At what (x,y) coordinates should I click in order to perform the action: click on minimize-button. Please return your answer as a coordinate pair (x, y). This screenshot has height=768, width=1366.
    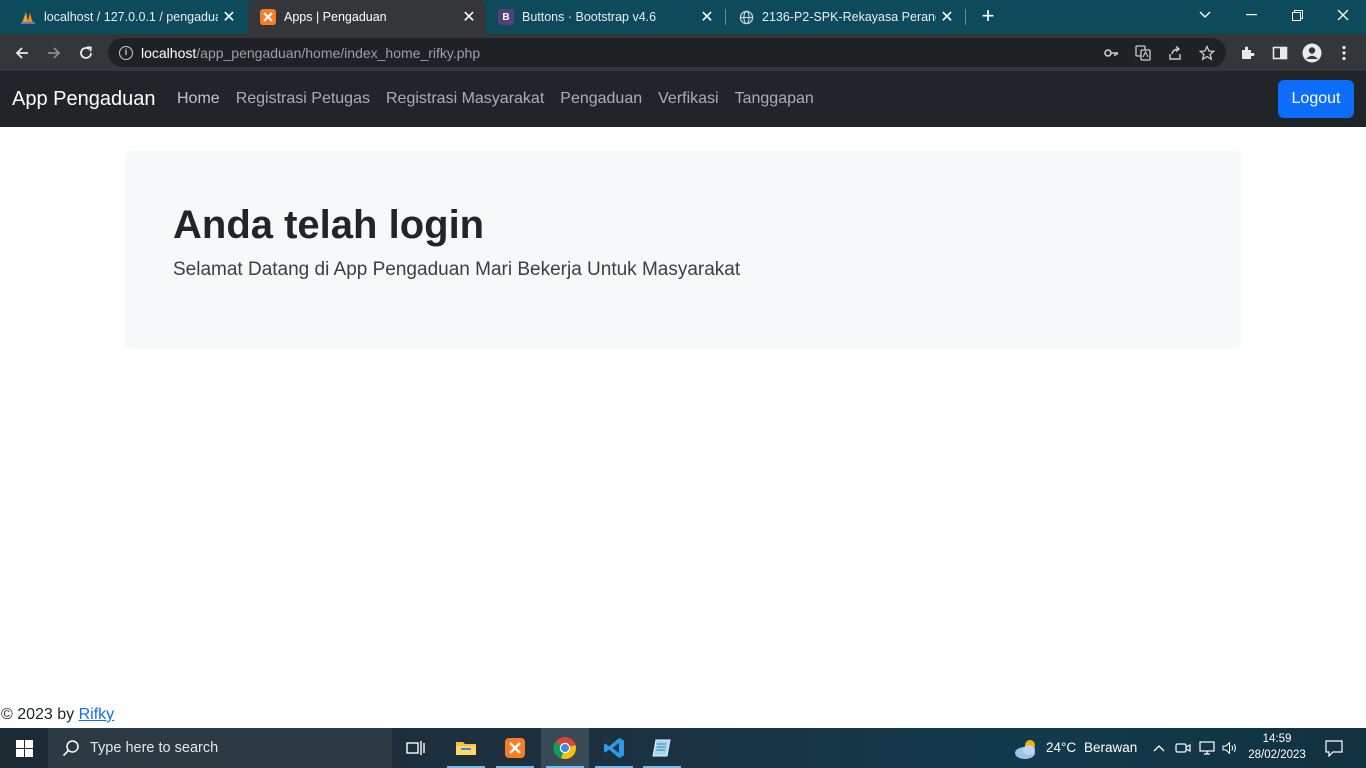
    Looking at the image, I should click on (1251, 15).